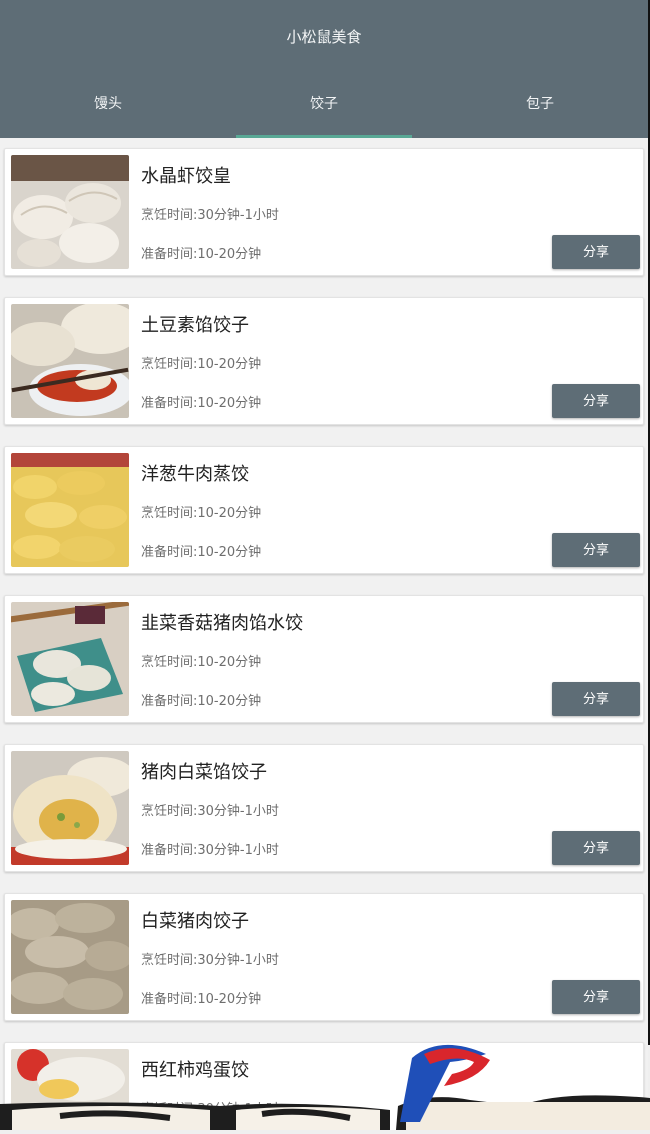 This screenshot has height=1134, width=650. What do you see at coordinates (324, 659) in the screenshot?
I see `recipe-card: 韭菜香菇猪肉馅水饺 烹饪时间:10-20分钟 准备时间:10-20分钟 分享` at bounding box center [324, 659].